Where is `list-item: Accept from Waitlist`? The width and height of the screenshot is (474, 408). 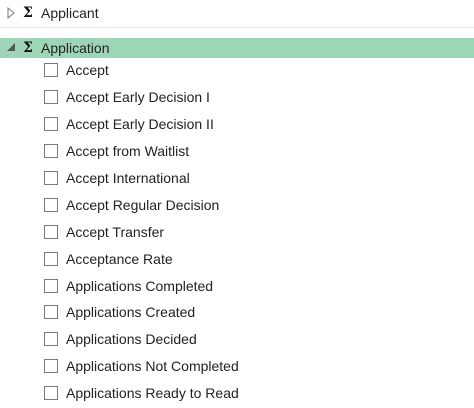
list-item: Accept from Waitlist is located at coordinates (237, 151).